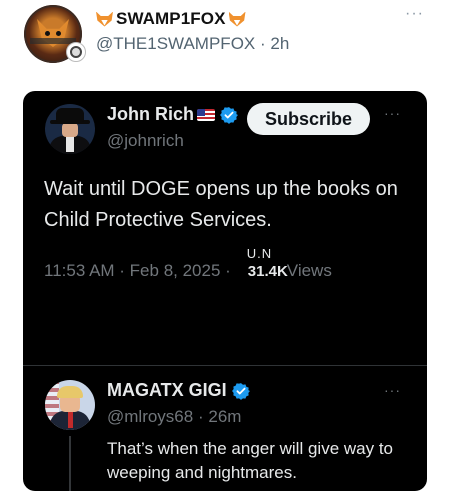  Describe the element at coordinates (267, 271) in the screenshot. I see `views-count: 31.4K` at that location.